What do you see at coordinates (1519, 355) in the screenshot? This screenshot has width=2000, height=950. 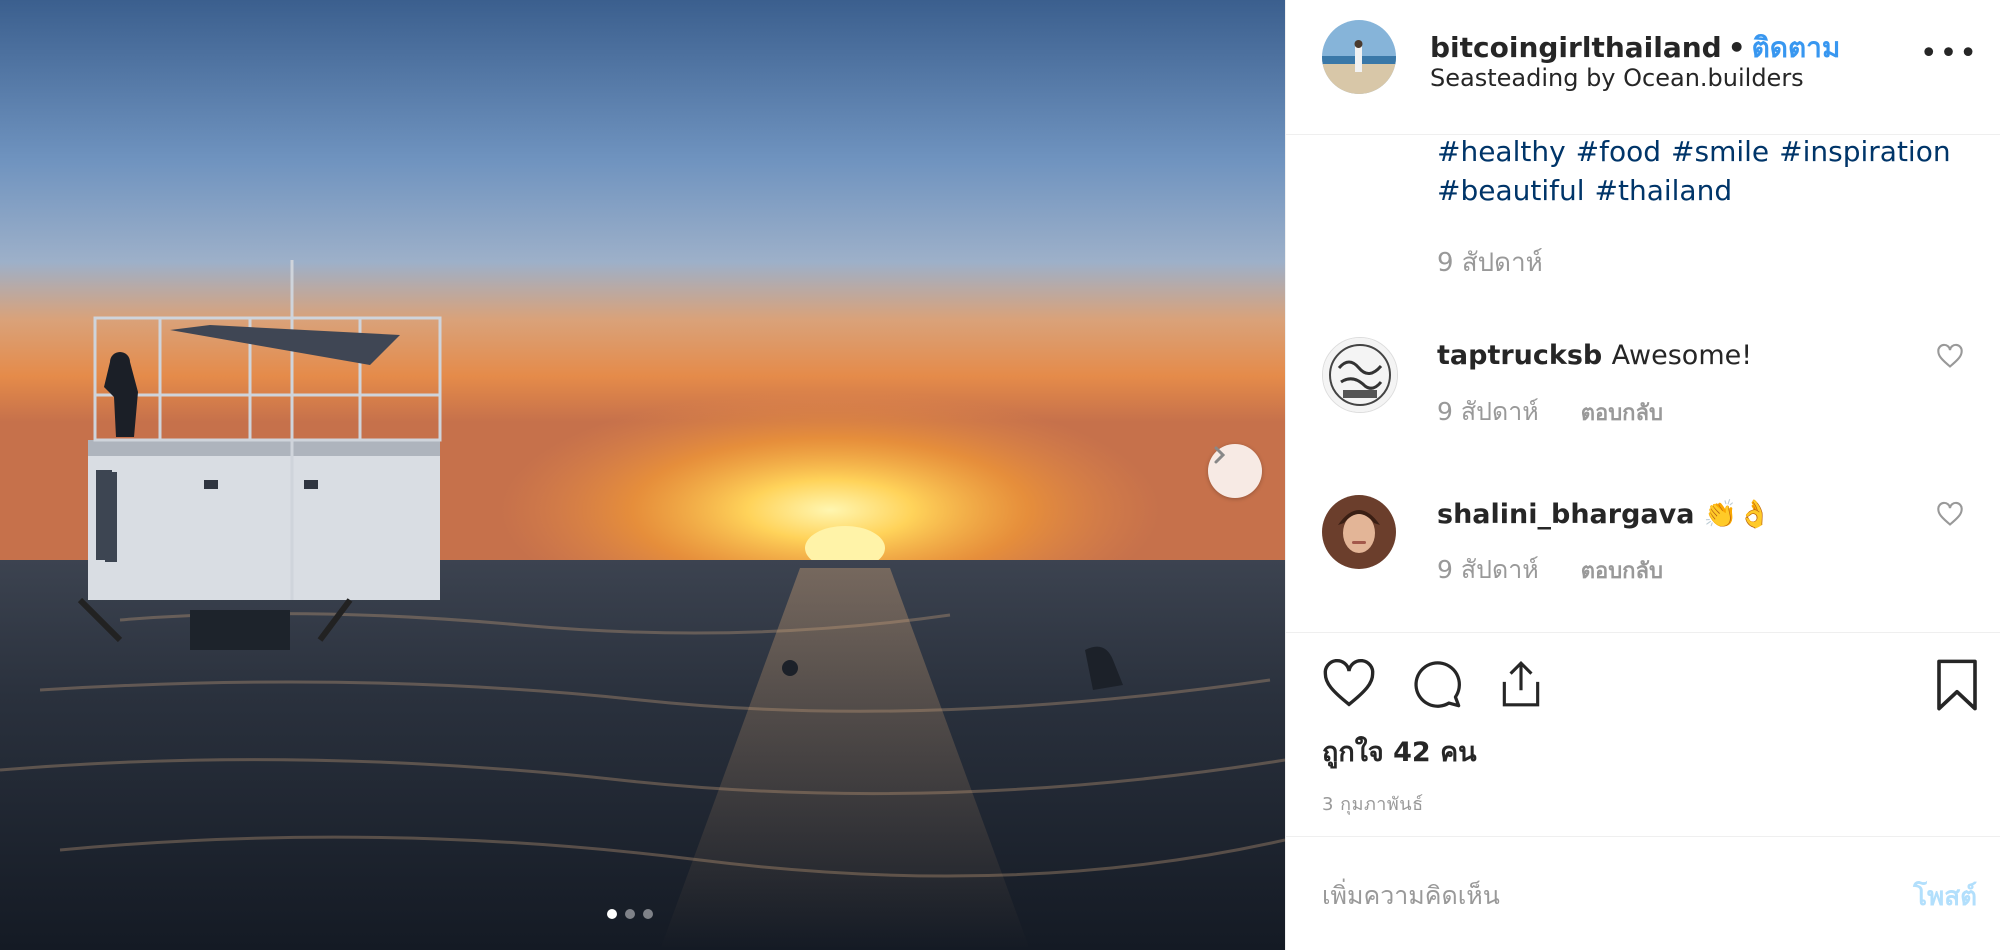 I see `comment-username: taptrucksb` at bounding box center [1519, 355].